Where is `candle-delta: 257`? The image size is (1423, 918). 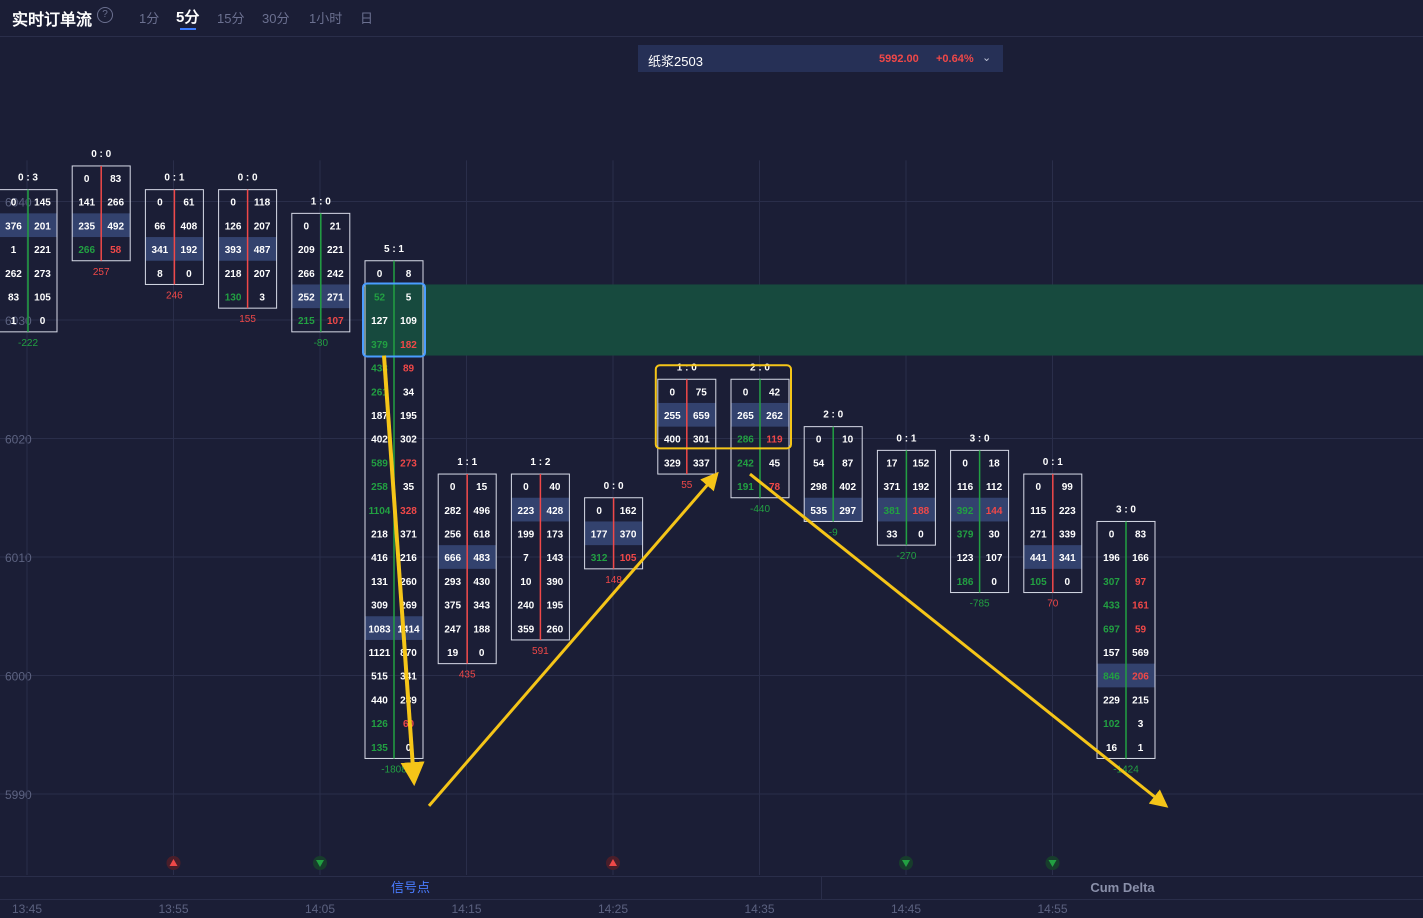 candle-delta: 257 is located at coordinates (101, 272).